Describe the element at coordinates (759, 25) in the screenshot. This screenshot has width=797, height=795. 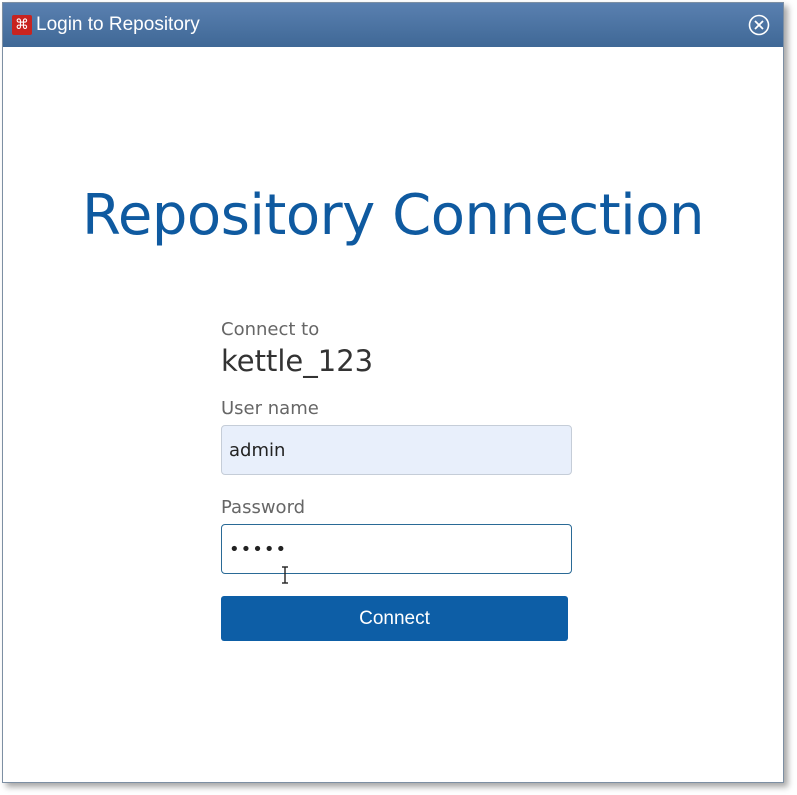
I see `close-icon` at that location.